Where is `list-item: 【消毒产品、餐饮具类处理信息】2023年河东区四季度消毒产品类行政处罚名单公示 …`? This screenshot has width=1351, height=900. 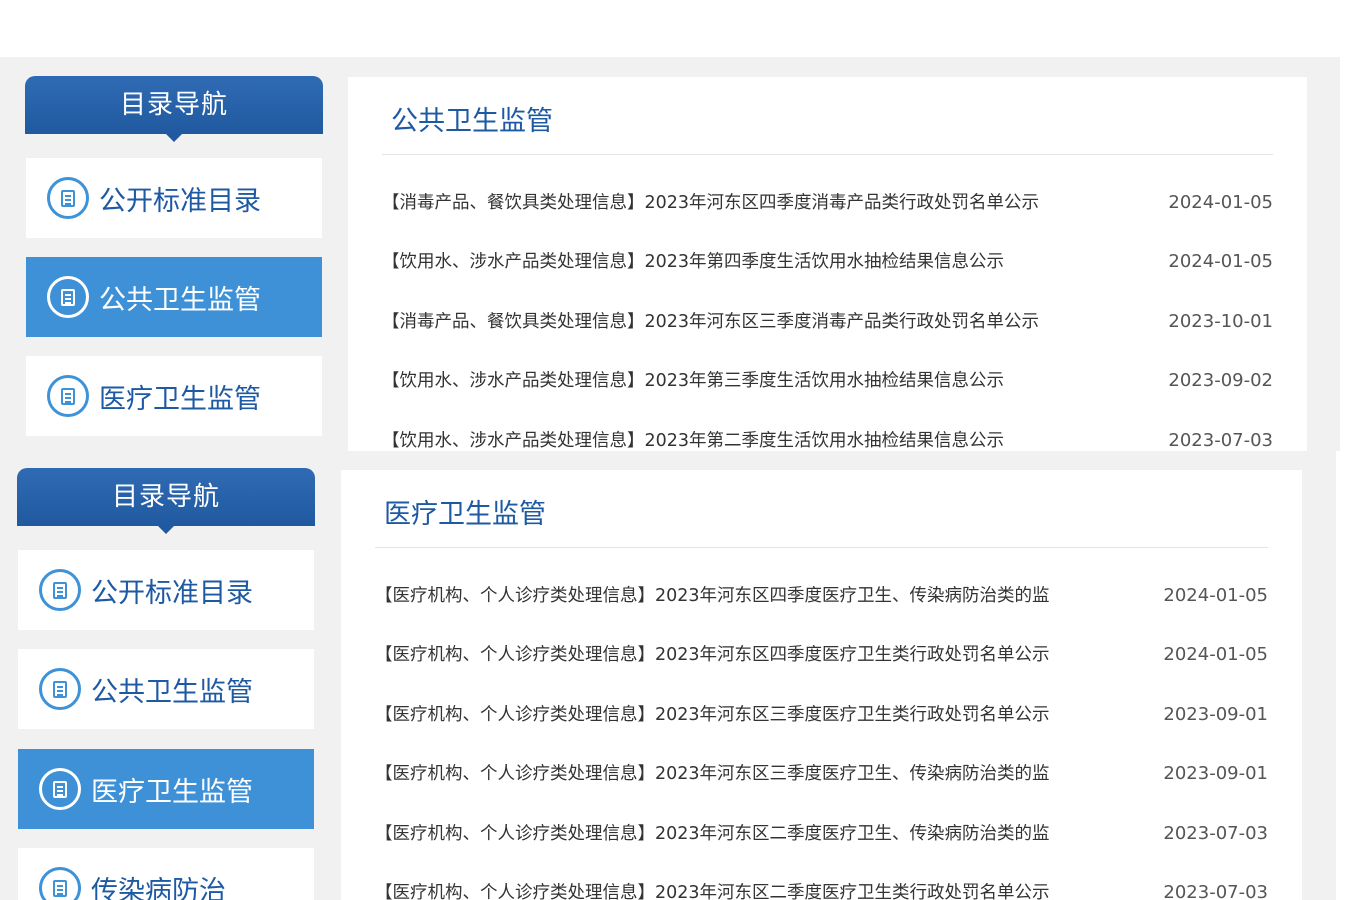
list-item: 【消毒产品、餐饮具类处理信息】2023年河东区四季度消毒产品类行政处罚名单公示 … is located at coordinates (827, 203).